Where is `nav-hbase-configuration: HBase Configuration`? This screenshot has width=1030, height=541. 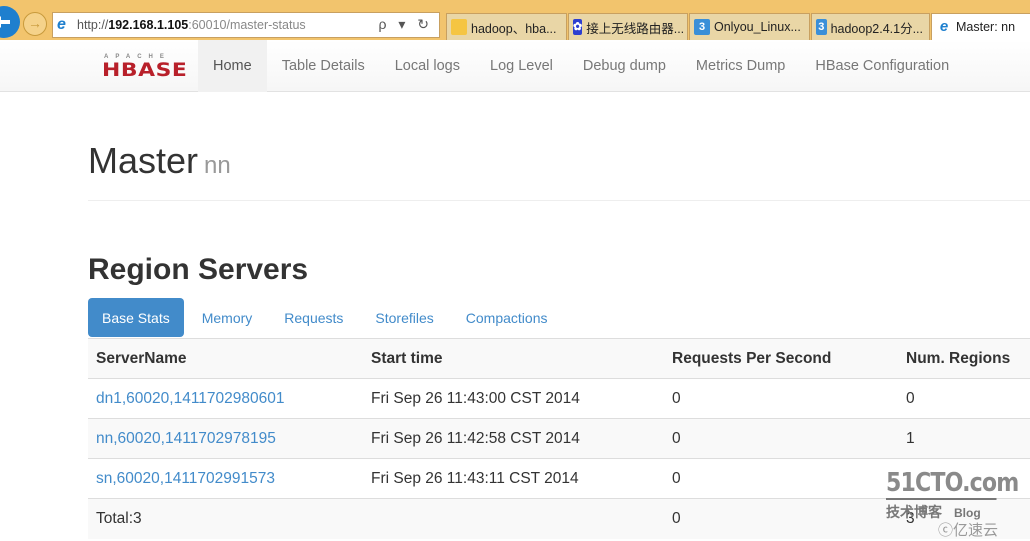 nav-hbase-configuration: HBase Configuration is located at coordinates (882, 66).